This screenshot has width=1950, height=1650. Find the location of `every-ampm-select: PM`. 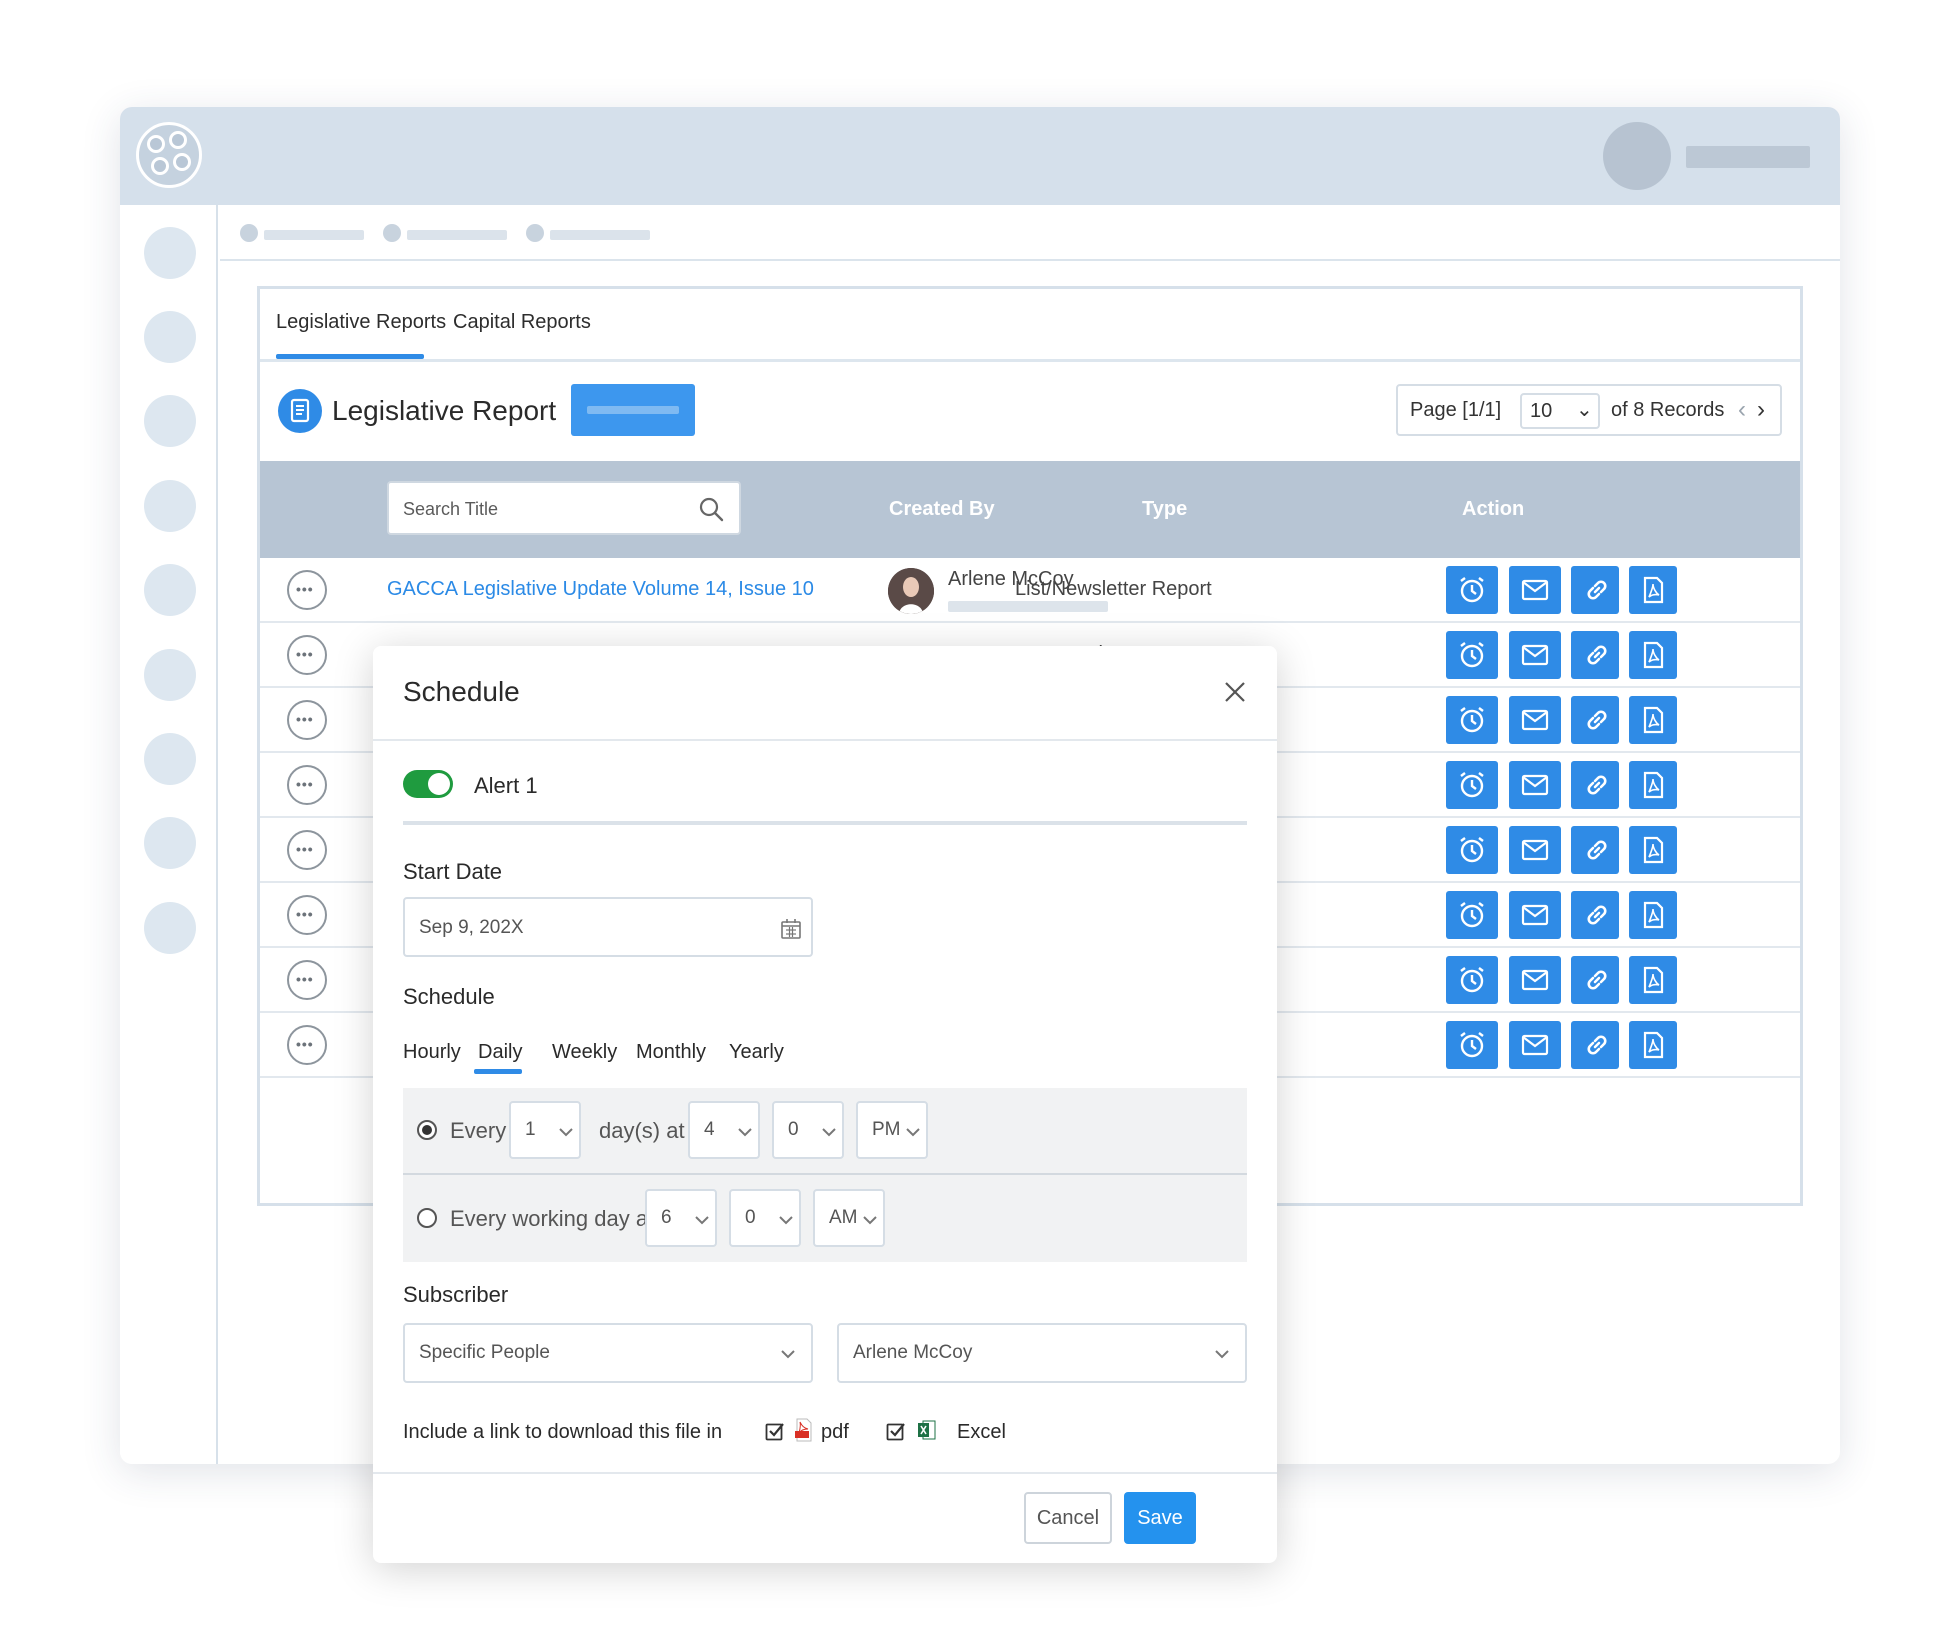

every-ampm-select: PM is located at coordinates (892, 1130).